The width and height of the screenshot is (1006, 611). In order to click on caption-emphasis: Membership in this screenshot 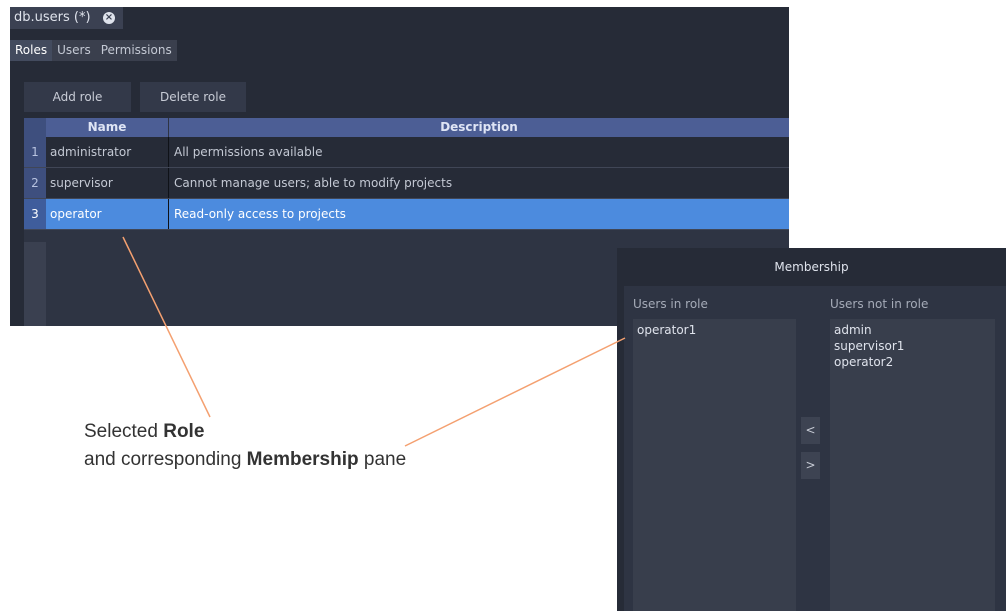, I will do `click(302, 459)`.